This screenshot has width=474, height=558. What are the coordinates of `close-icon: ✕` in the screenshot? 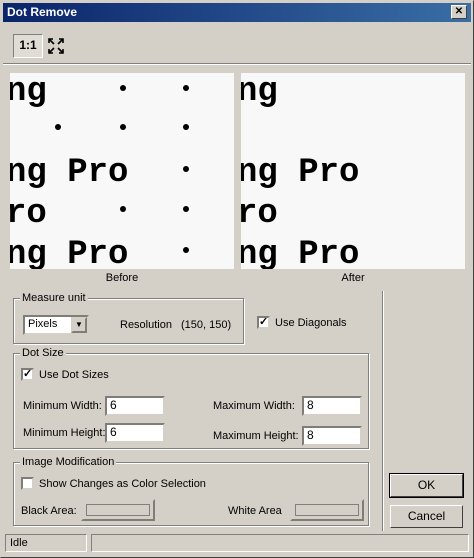 It's located at (459, 11).